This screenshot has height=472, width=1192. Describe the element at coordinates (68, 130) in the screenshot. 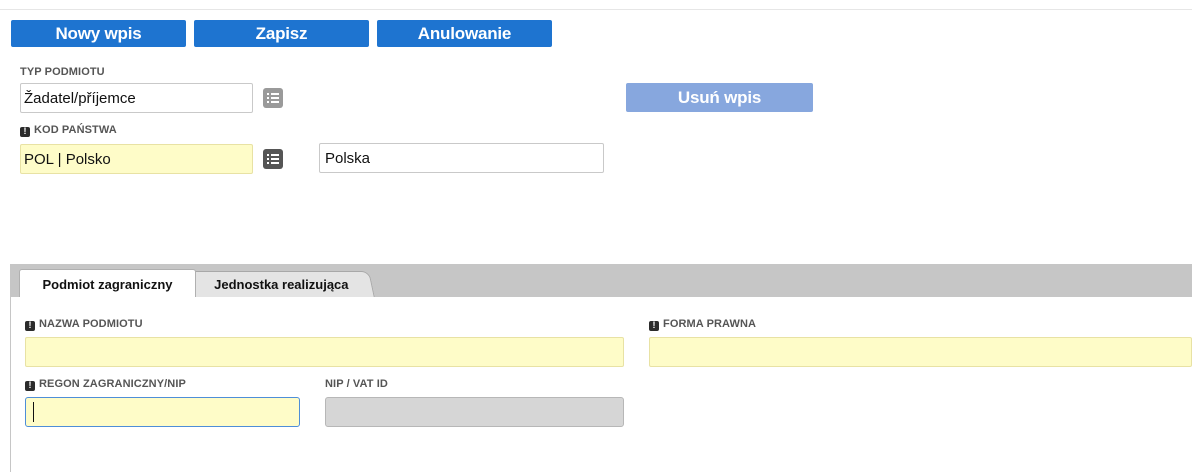

I see `country-code-label: ! KOD PAŃSTWA` at that location.